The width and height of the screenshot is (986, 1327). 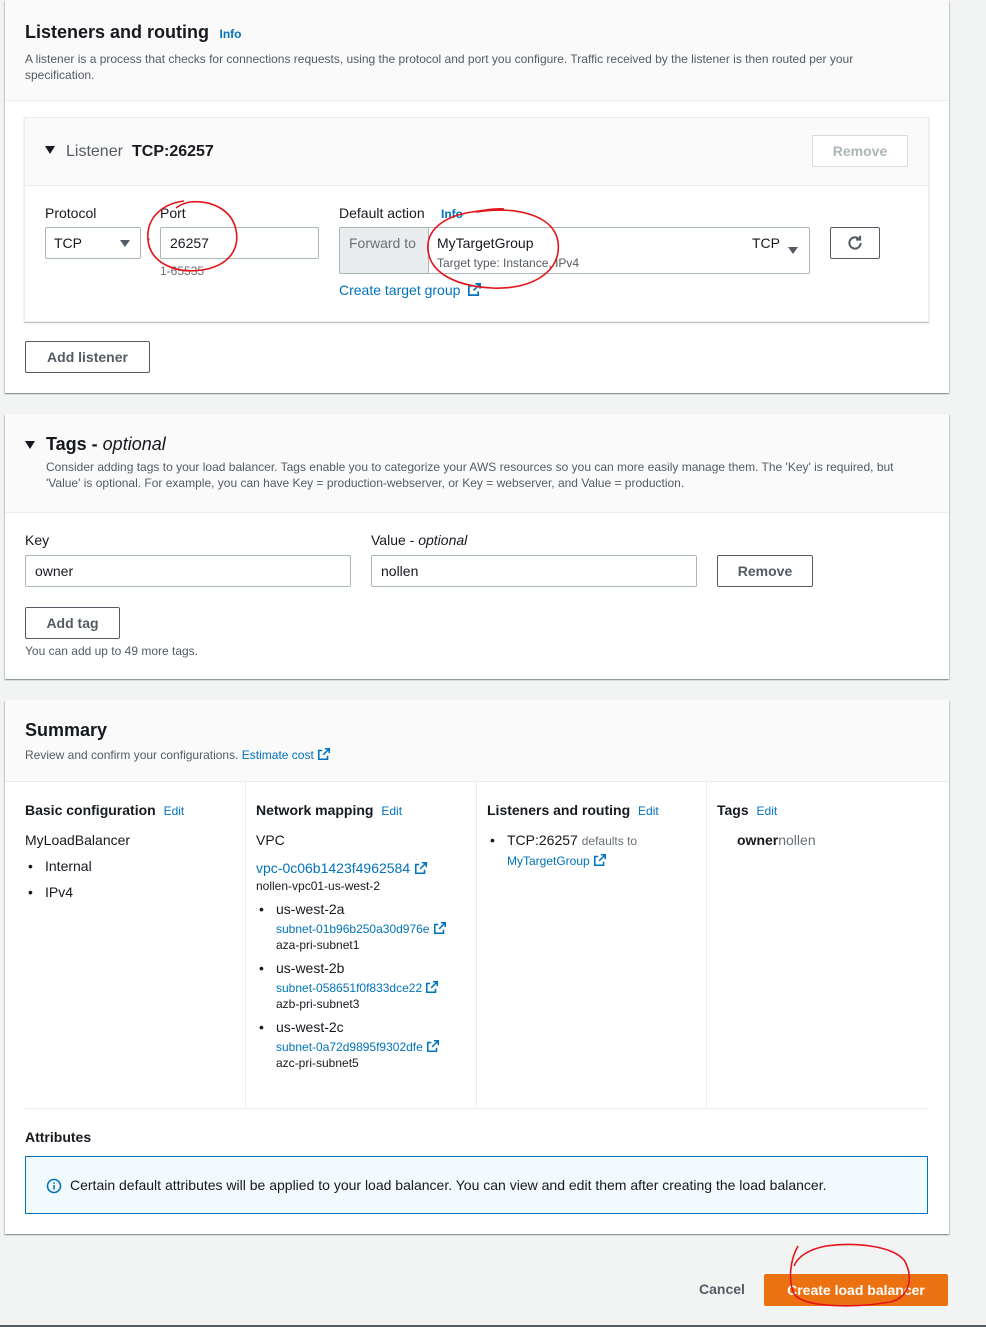 What do you see at coordinates (66, 730) in the screenshot?
I see `summary-title: Summary` at bounding box center [66, 730].